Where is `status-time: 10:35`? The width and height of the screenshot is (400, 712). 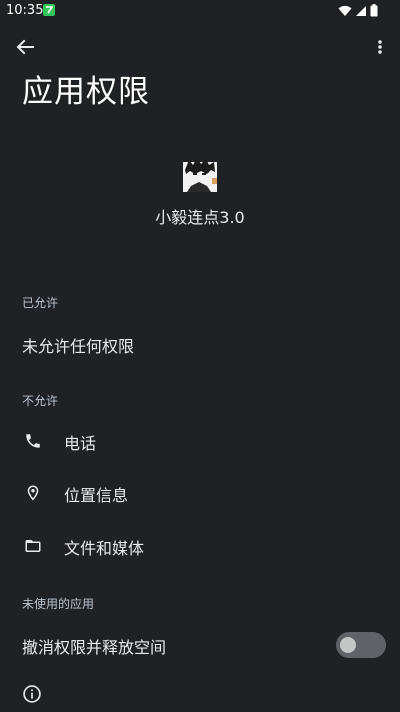 status-time: 10:35 is located at coordinates (25, 10).